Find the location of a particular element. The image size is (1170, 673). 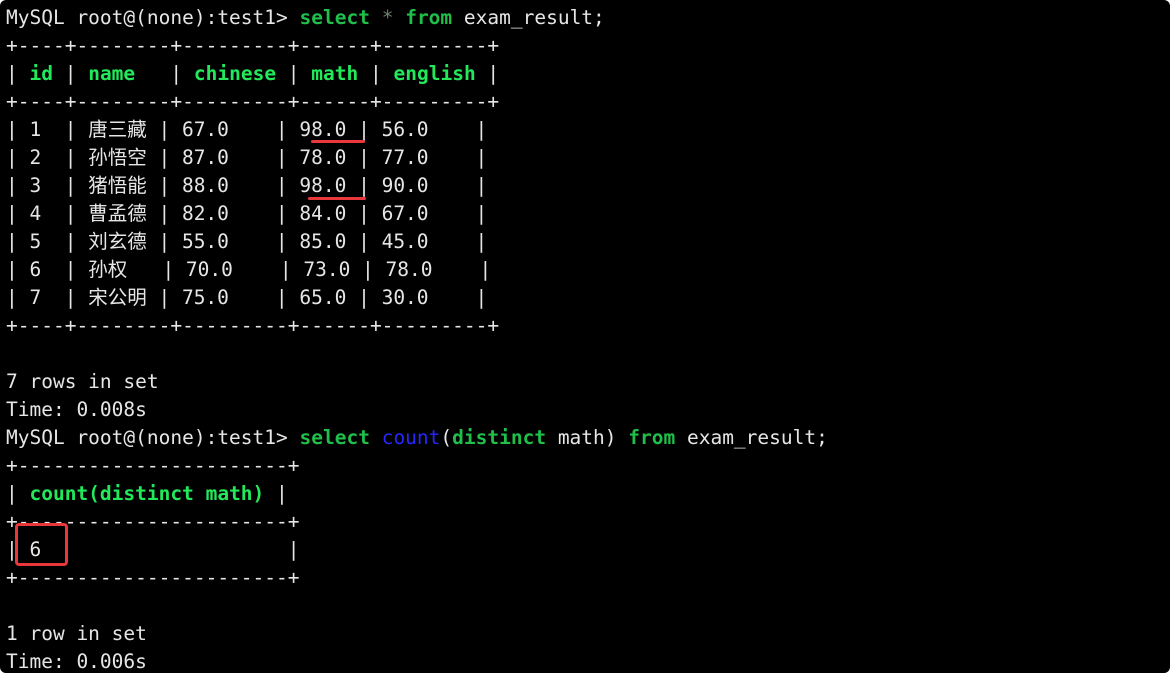

cell-name: 宋公明 is located at coordinates (117, 297).